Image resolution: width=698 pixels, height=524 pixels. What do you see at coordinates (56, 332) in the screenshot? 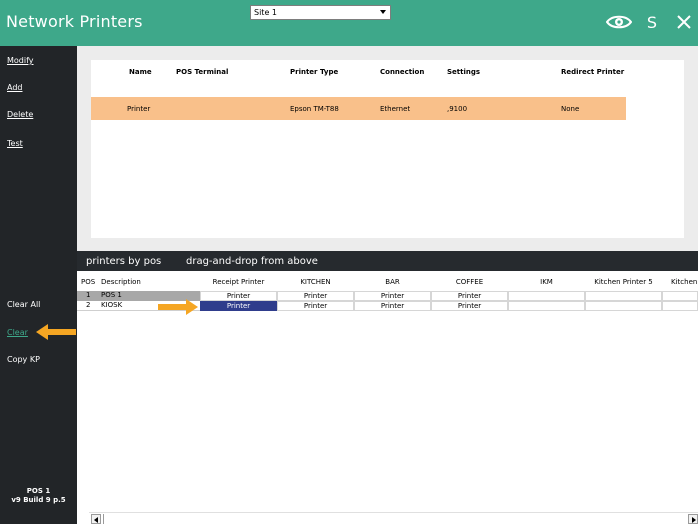
I see `arrow-left-icon` at bounding box center [56, 332].